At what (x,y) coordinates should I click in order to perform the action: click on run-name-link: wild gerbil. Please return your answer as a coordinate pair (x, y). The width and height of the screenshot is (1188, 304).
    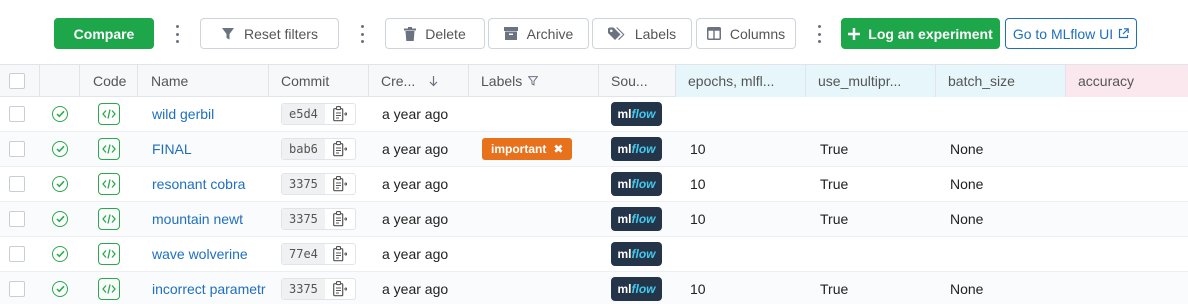
    Looking at the image, I should click on (183, 114).